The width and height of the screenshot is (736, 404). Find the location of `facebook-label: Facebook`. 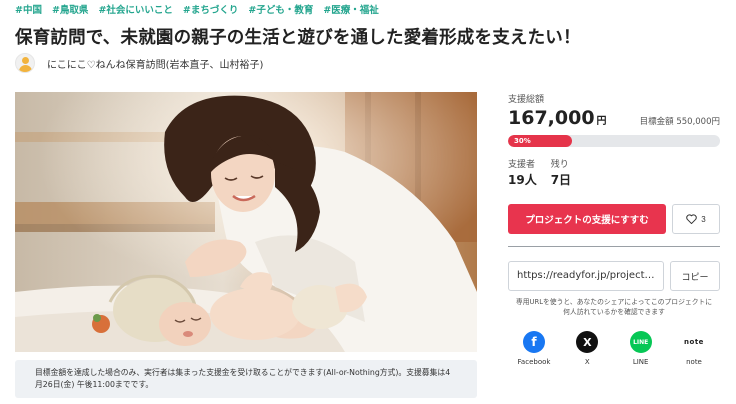

facebook-label: Facebook is located at coordinates (534, 362).